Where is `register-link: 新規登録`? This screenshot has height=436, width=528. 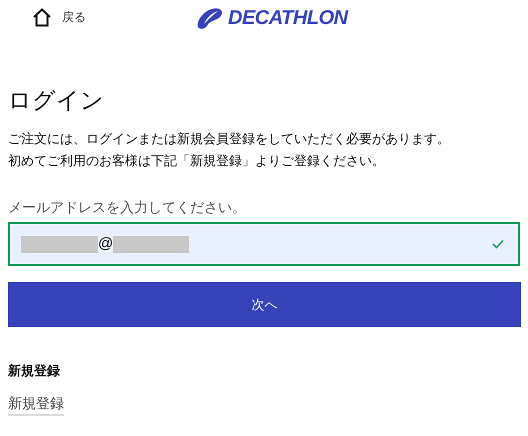 register-link: 新規登録 is located at coordinates (36, 404).